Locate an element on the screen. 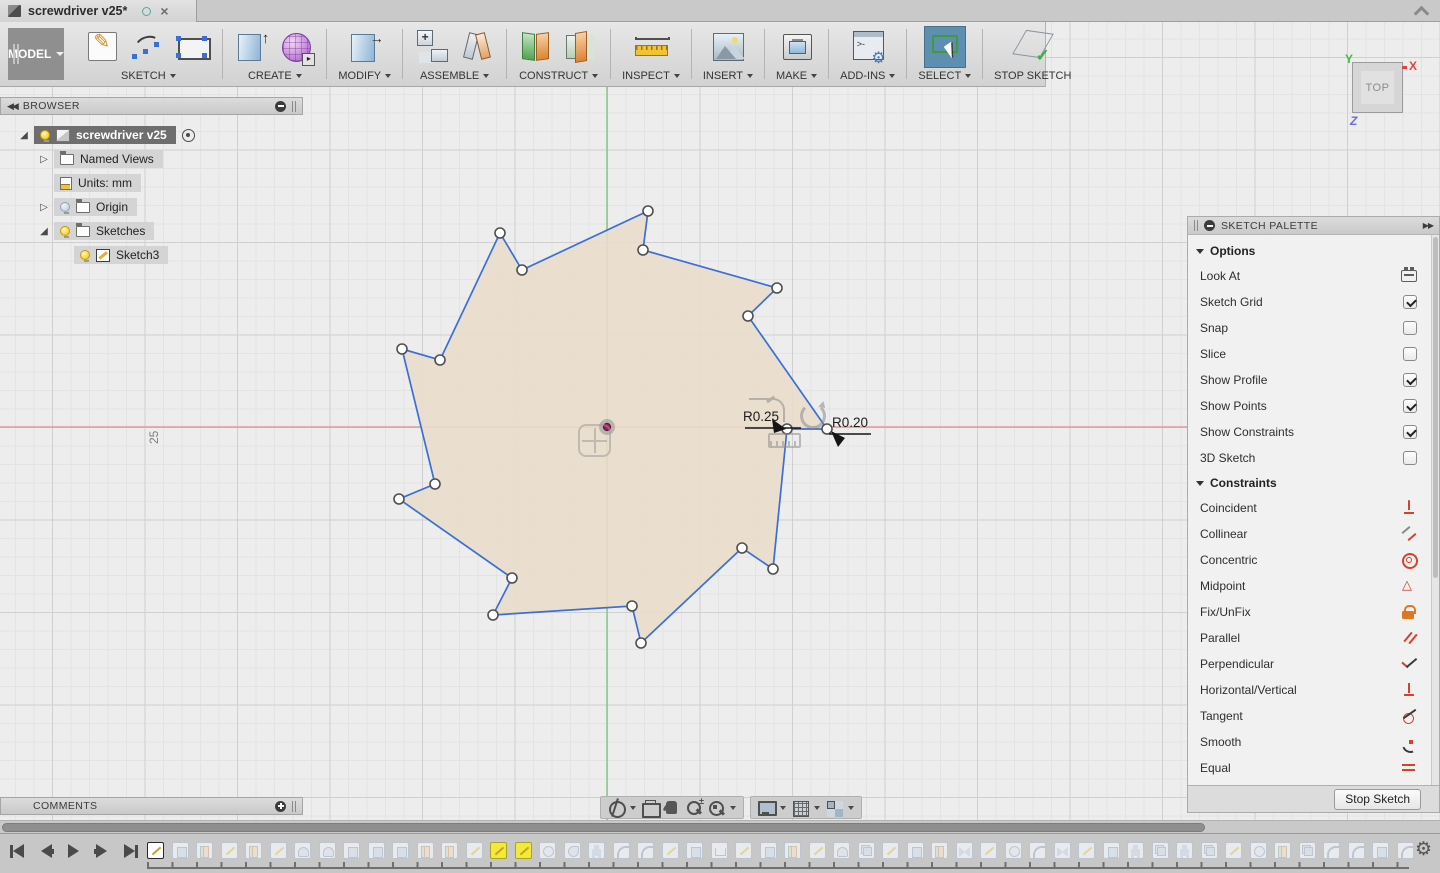 Image resolution: width=1440 pixels, height=873 pixels. palette-constraint-coincident: Coincident is located at coordinates (1313, 508).